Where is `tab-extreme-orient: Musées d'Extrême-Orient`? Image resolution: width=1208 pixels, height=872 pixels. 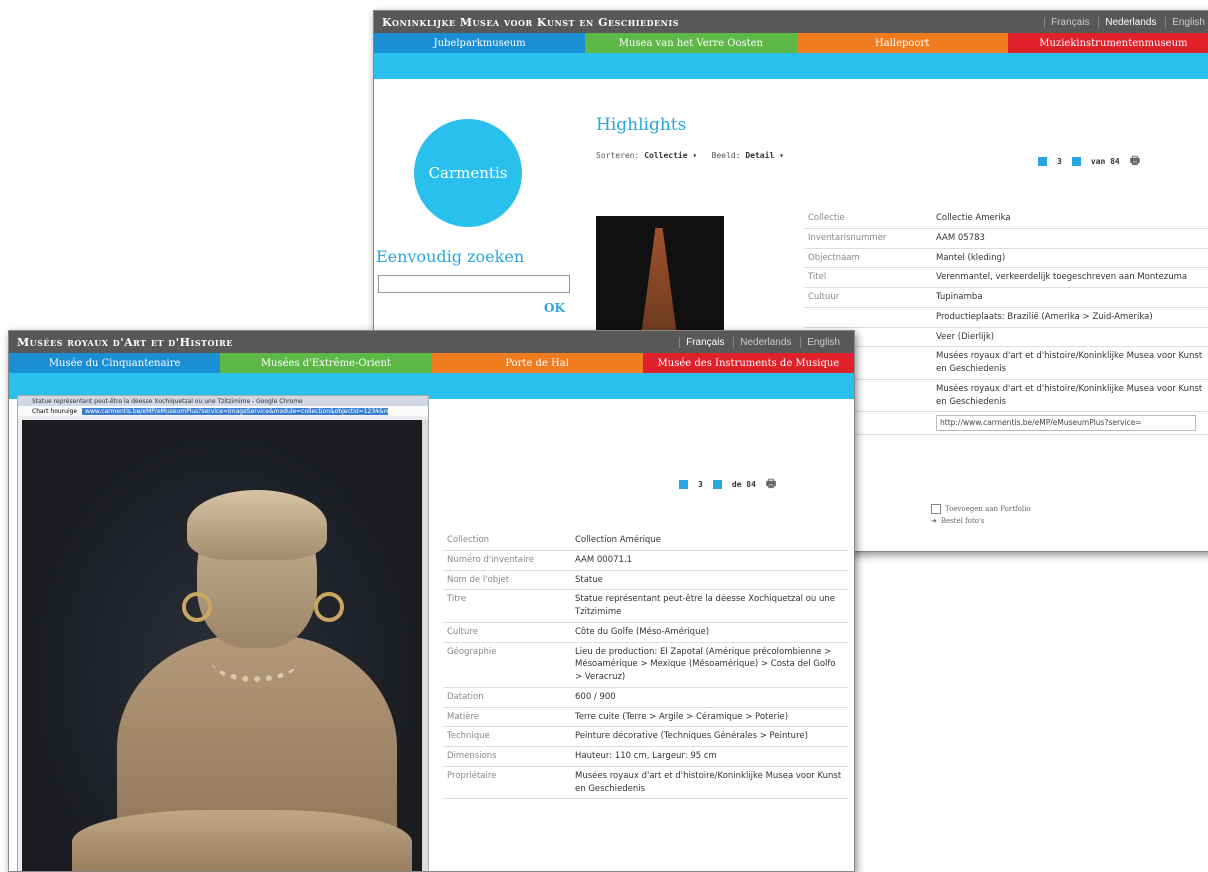
tab-extreme-orient: Musées d'Extrême-Orient is located at coordinates (326, 363).